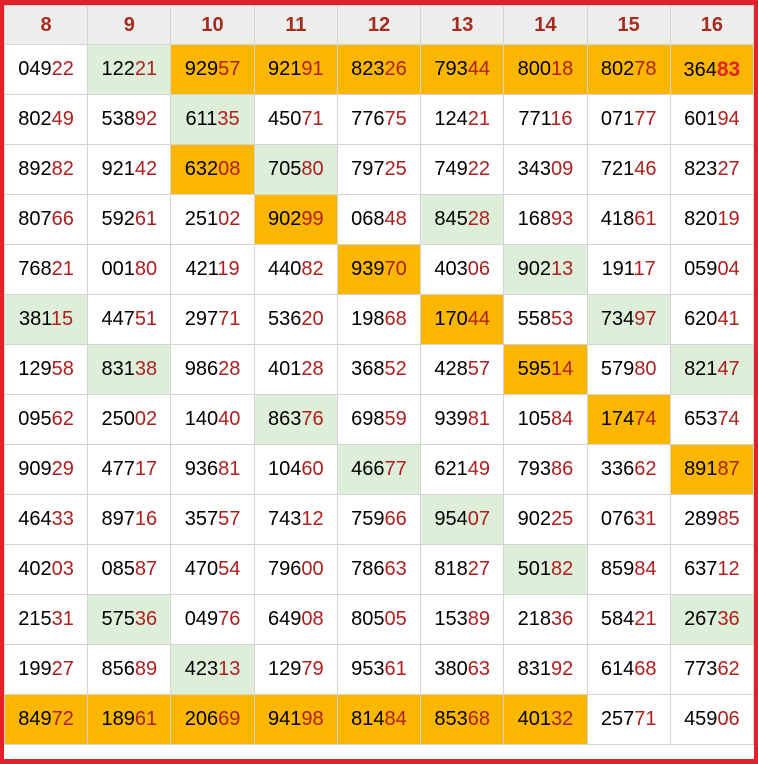 This screenshot has width=758, height=764. I want to click on number-prefix: 477, so click(118, 469).